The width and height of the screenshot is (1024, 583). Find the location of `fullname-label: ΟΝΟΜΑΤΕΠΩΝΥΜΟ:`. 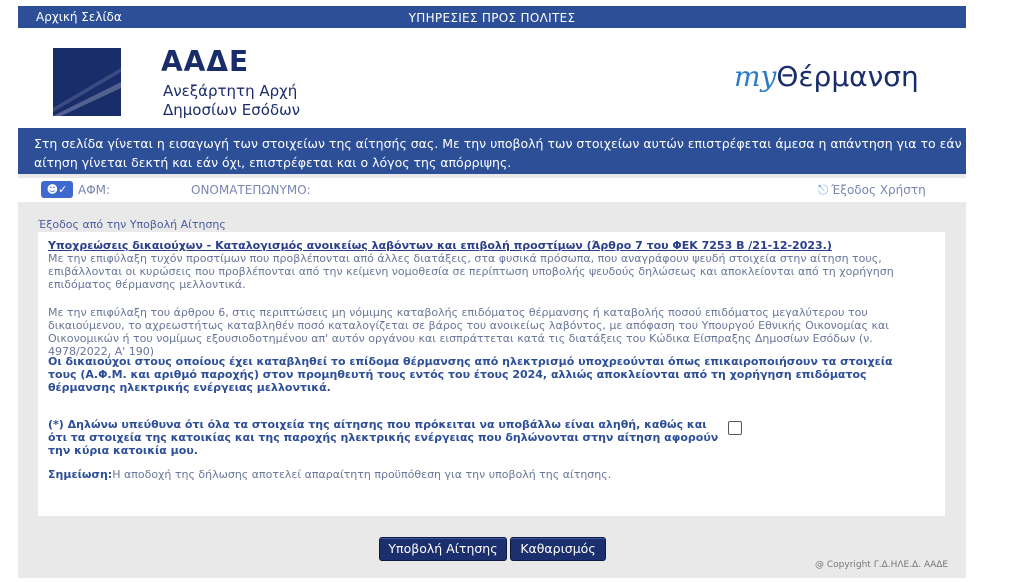

fullname-label: ΟΝΟΜΑΤΕΠΩΝΥΜΟ: is located at coordinates (251, 190).